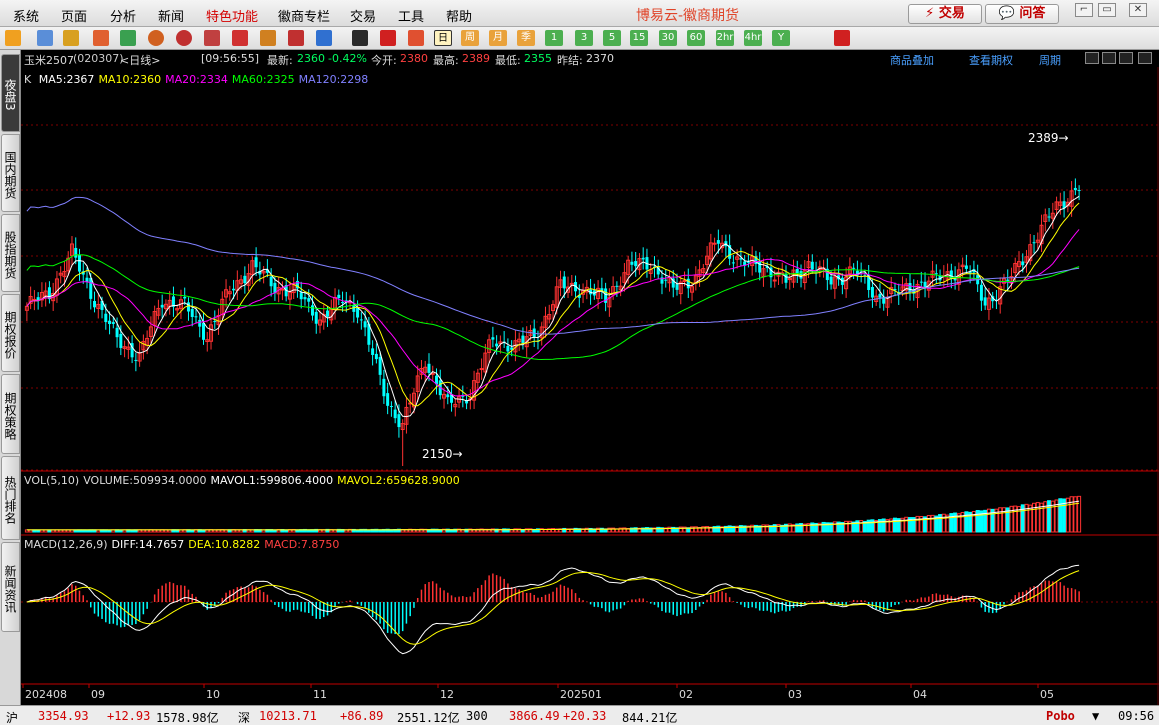 This screenshot has width=1159, height=725. Describe the element at coordinates (696, 38) in the screenshot. I see `period-button: 60` at that location.